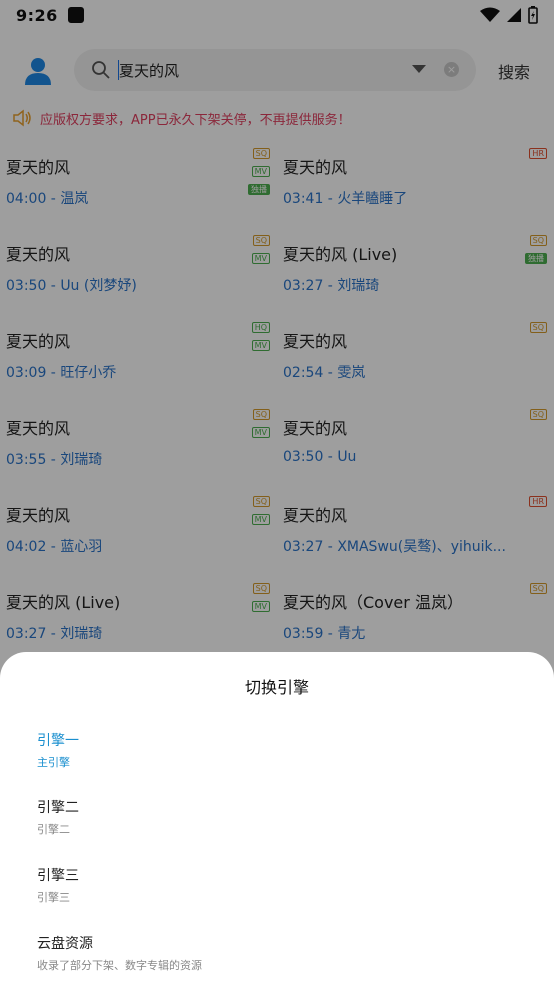 The image size is (554, 984). What do you see at coordinates (276, 687) in the screenshot?
I see `sheet-title: 切换引擎` at bounding box center [276, 687].